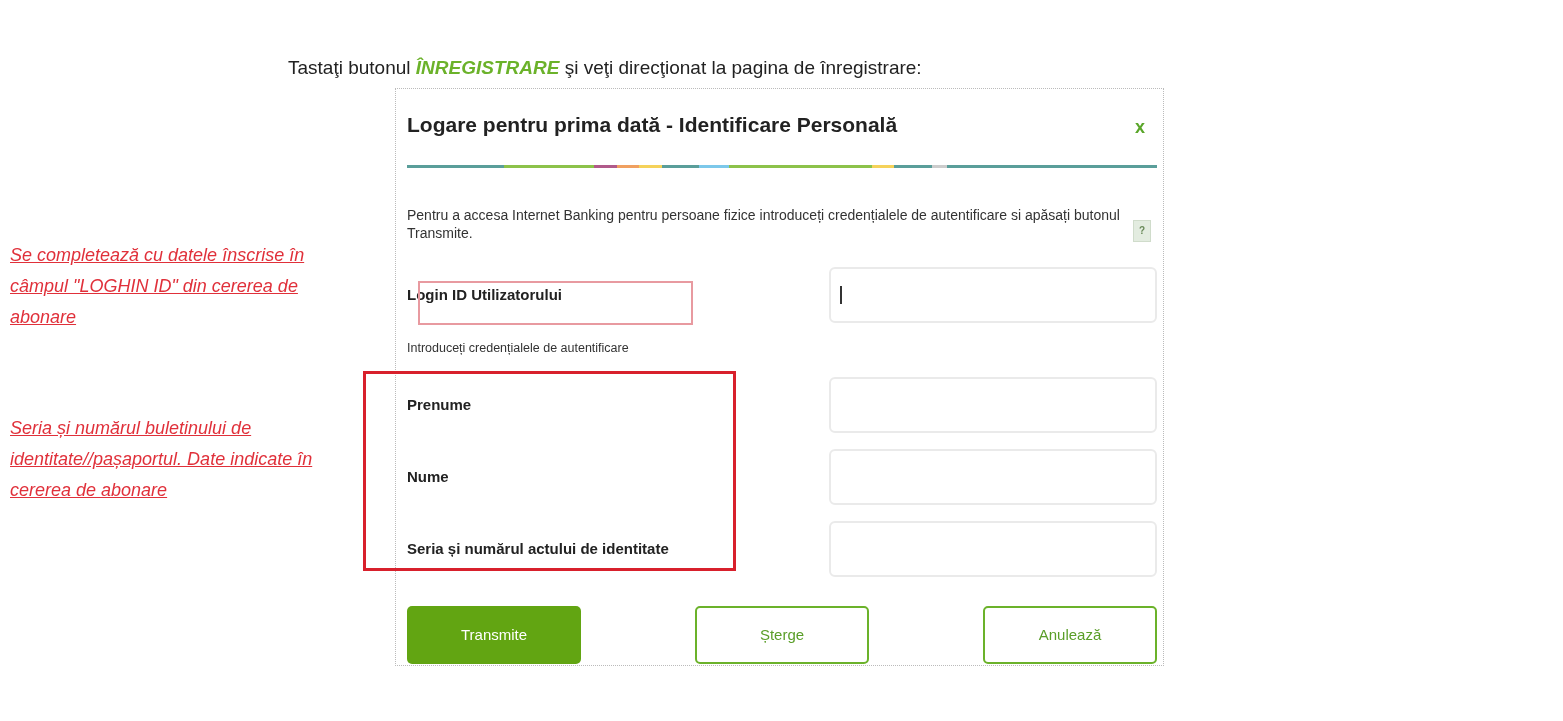 This screenshot has width=1563, height=721. Describe the element at coordinates (841, 295) in the screenshot. I see `text-cursor` at that location.